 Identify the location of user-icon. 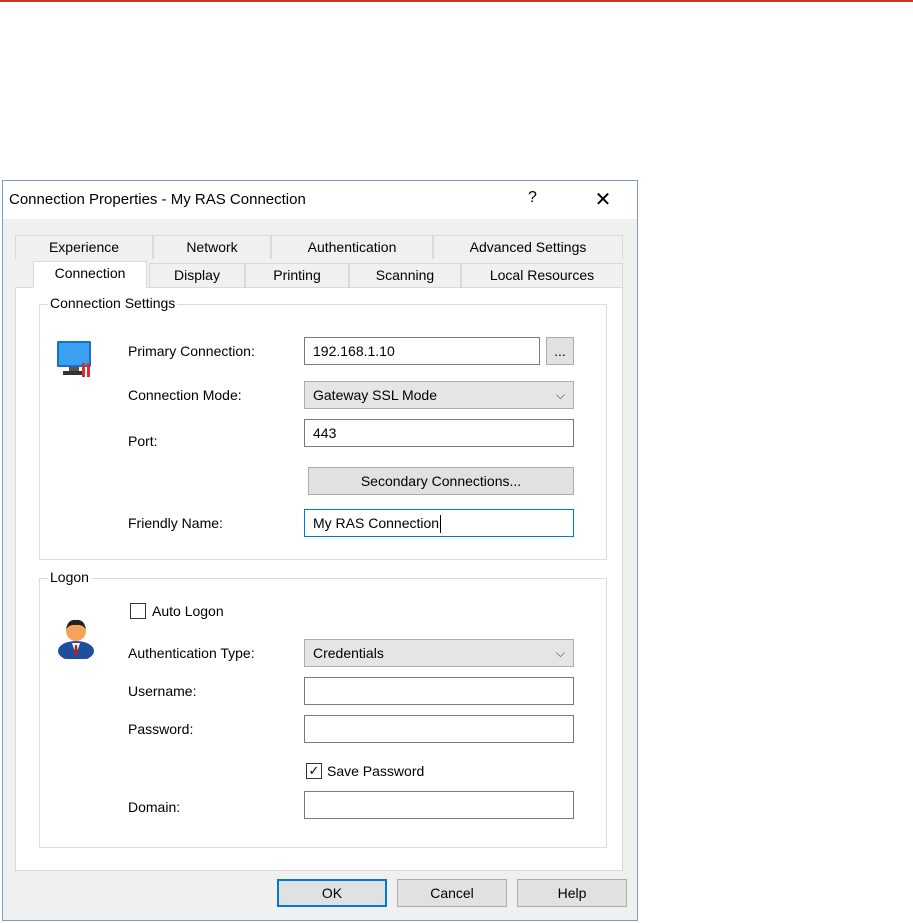
(76, 638).